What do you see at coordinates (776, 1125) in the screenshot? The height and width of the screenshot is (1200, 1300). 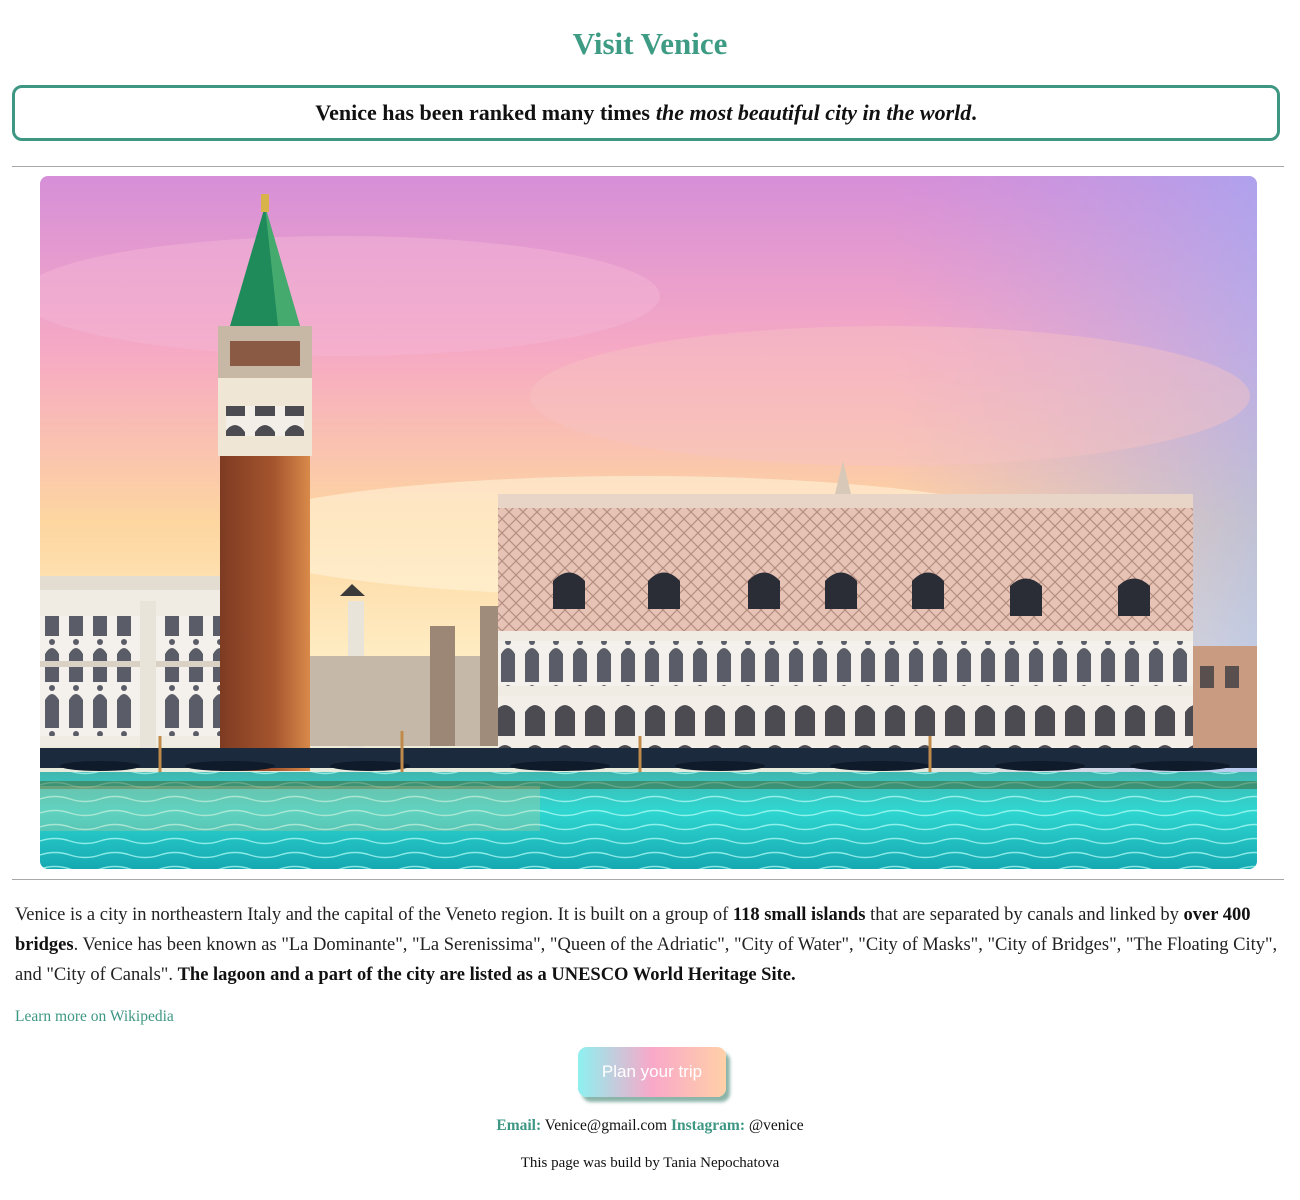 I see `instagram-value: @venice` at bounding box center [776, 1125].